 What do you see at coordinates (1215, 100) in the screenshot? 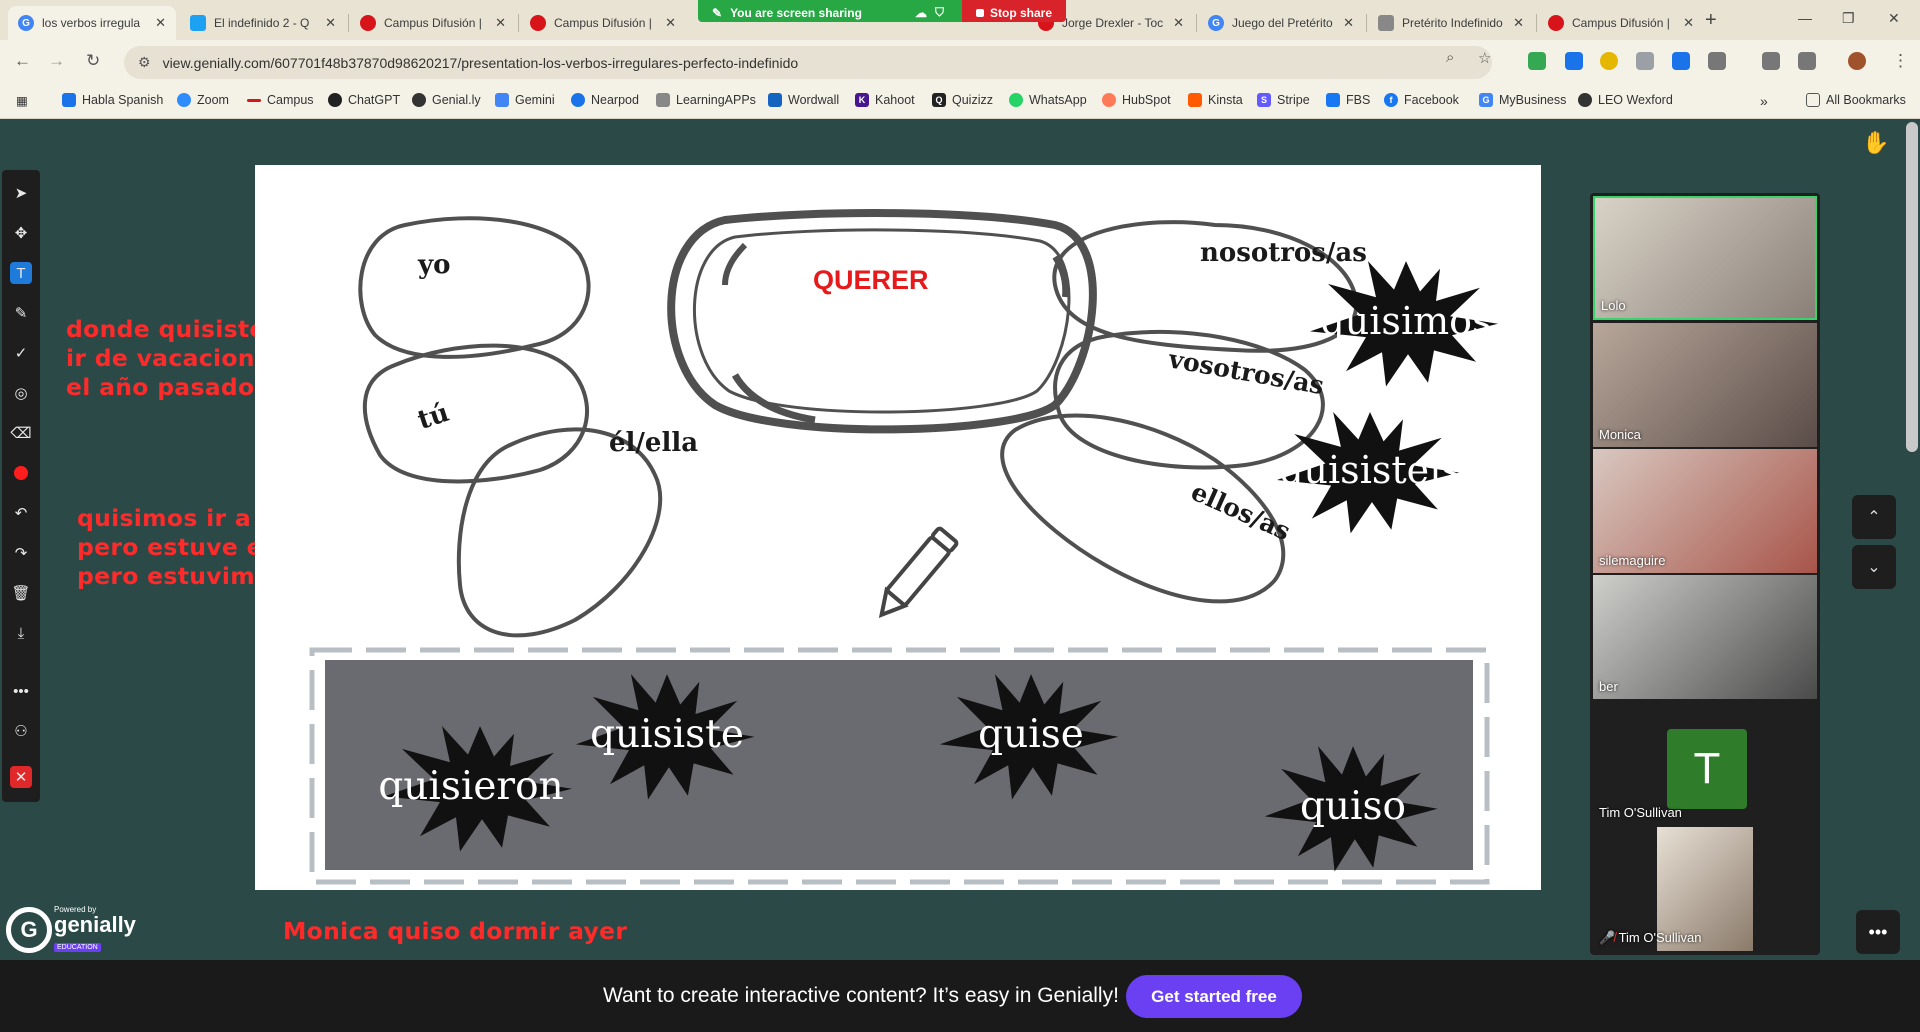
I see `bookmark-kinsta: Kinsta` at bounding box center [1215, 100].